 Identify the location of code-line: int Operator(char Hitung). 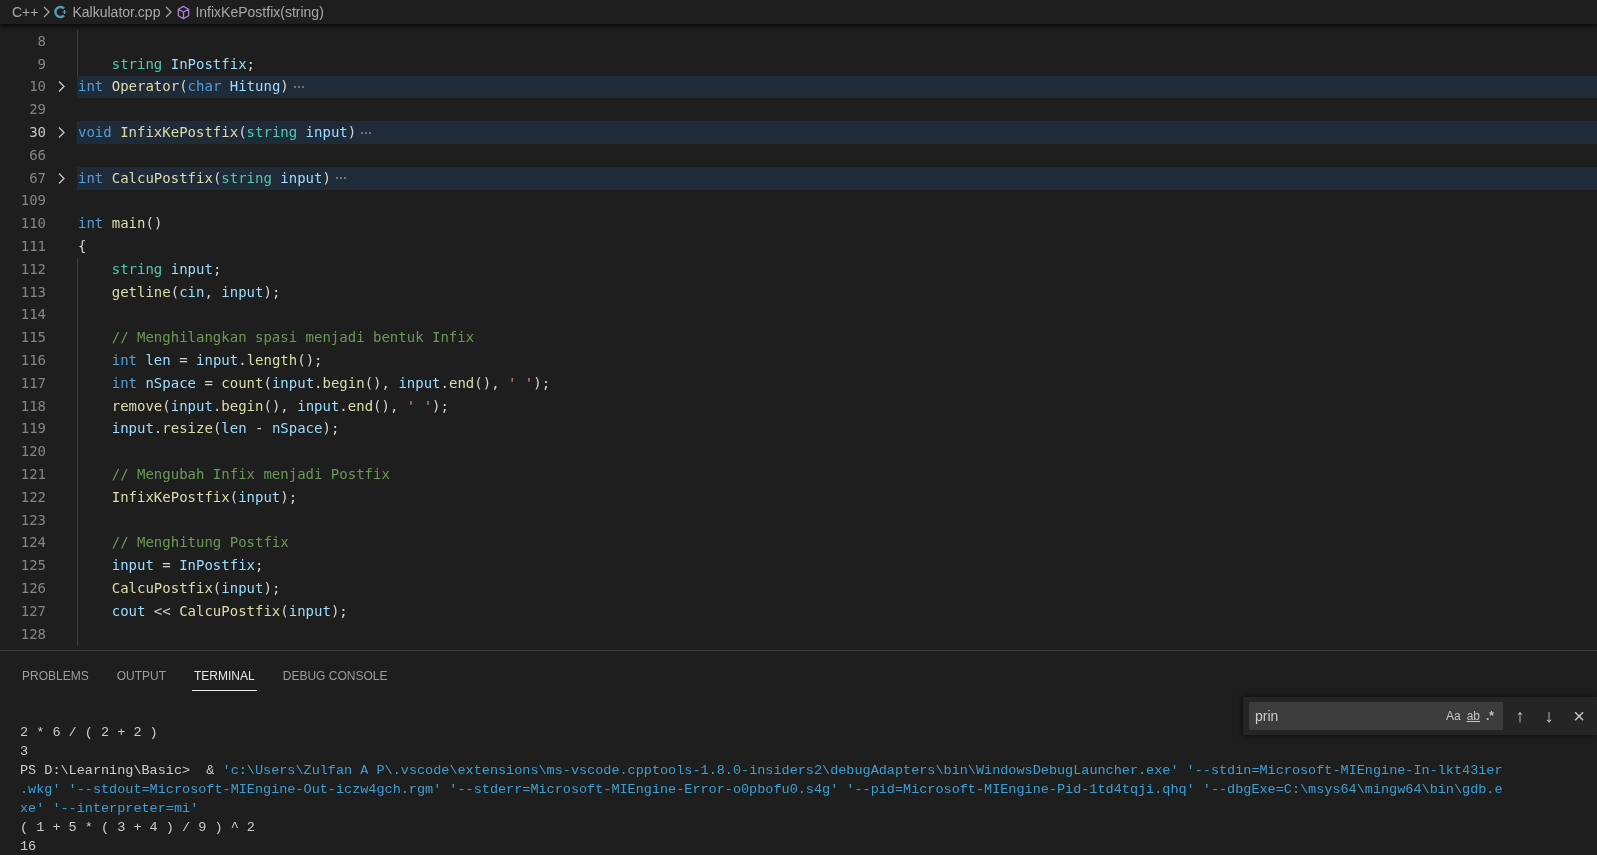
(183, 87).